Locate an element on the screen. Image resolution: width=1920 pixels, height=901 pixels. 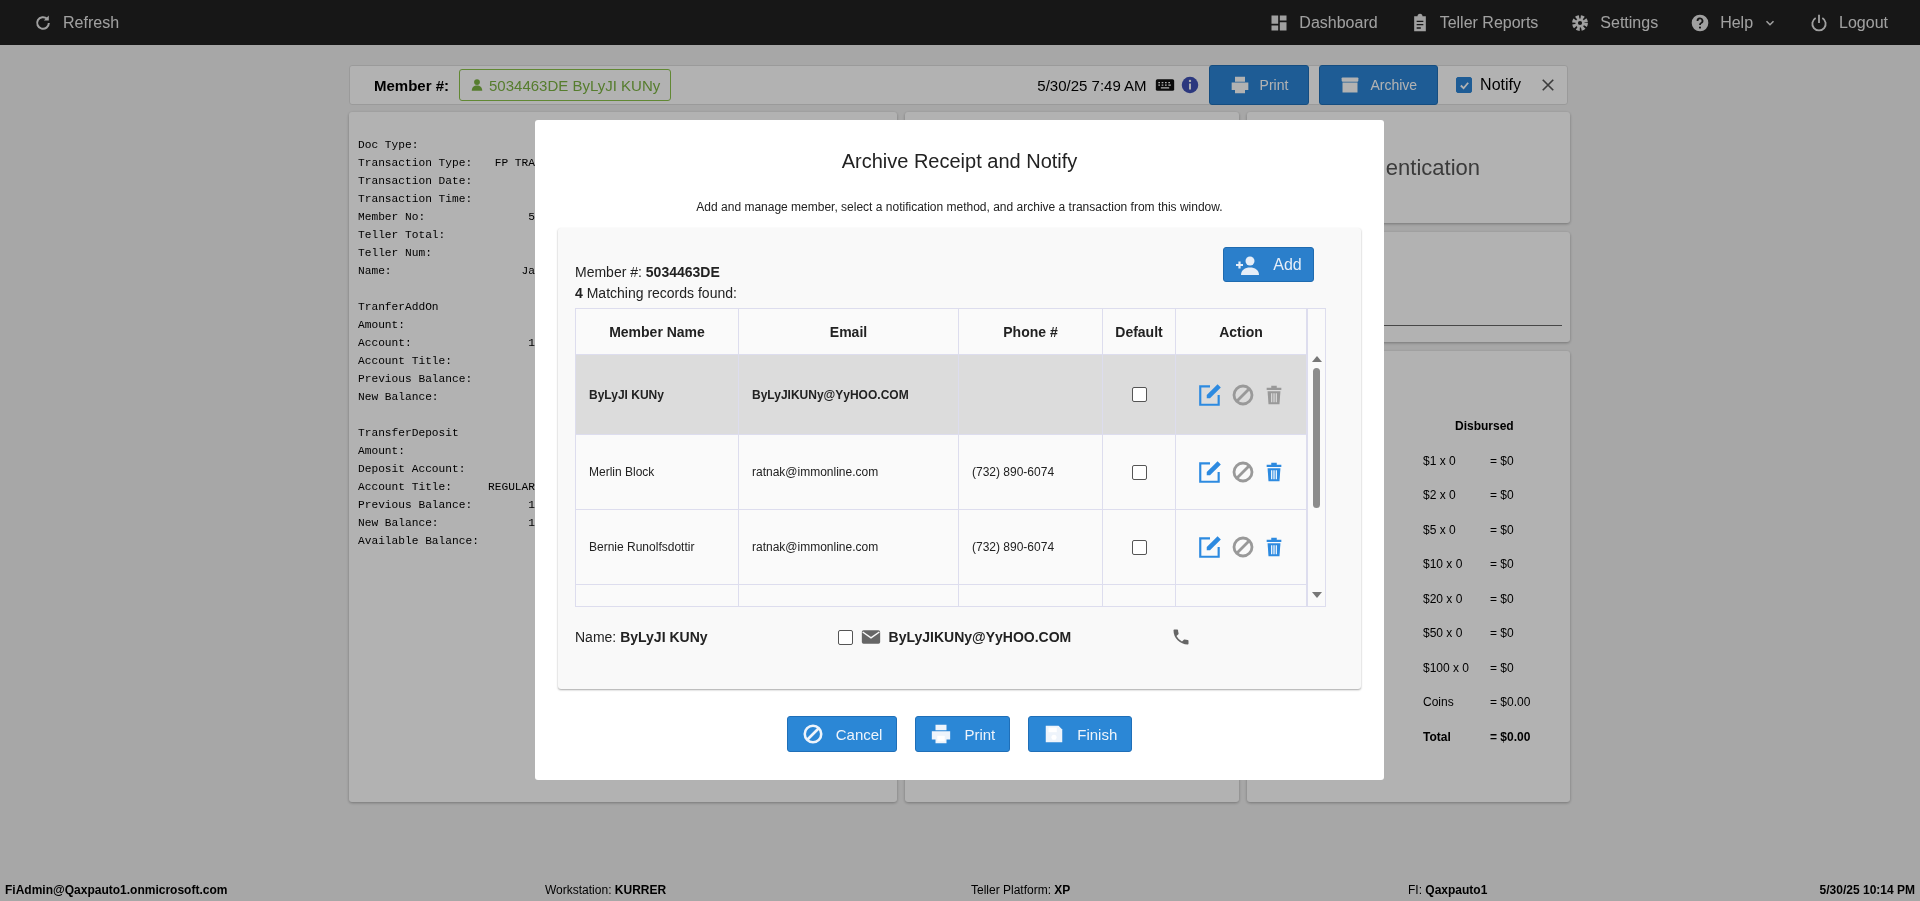
cancel-icon is located at coordinates (812, 734).